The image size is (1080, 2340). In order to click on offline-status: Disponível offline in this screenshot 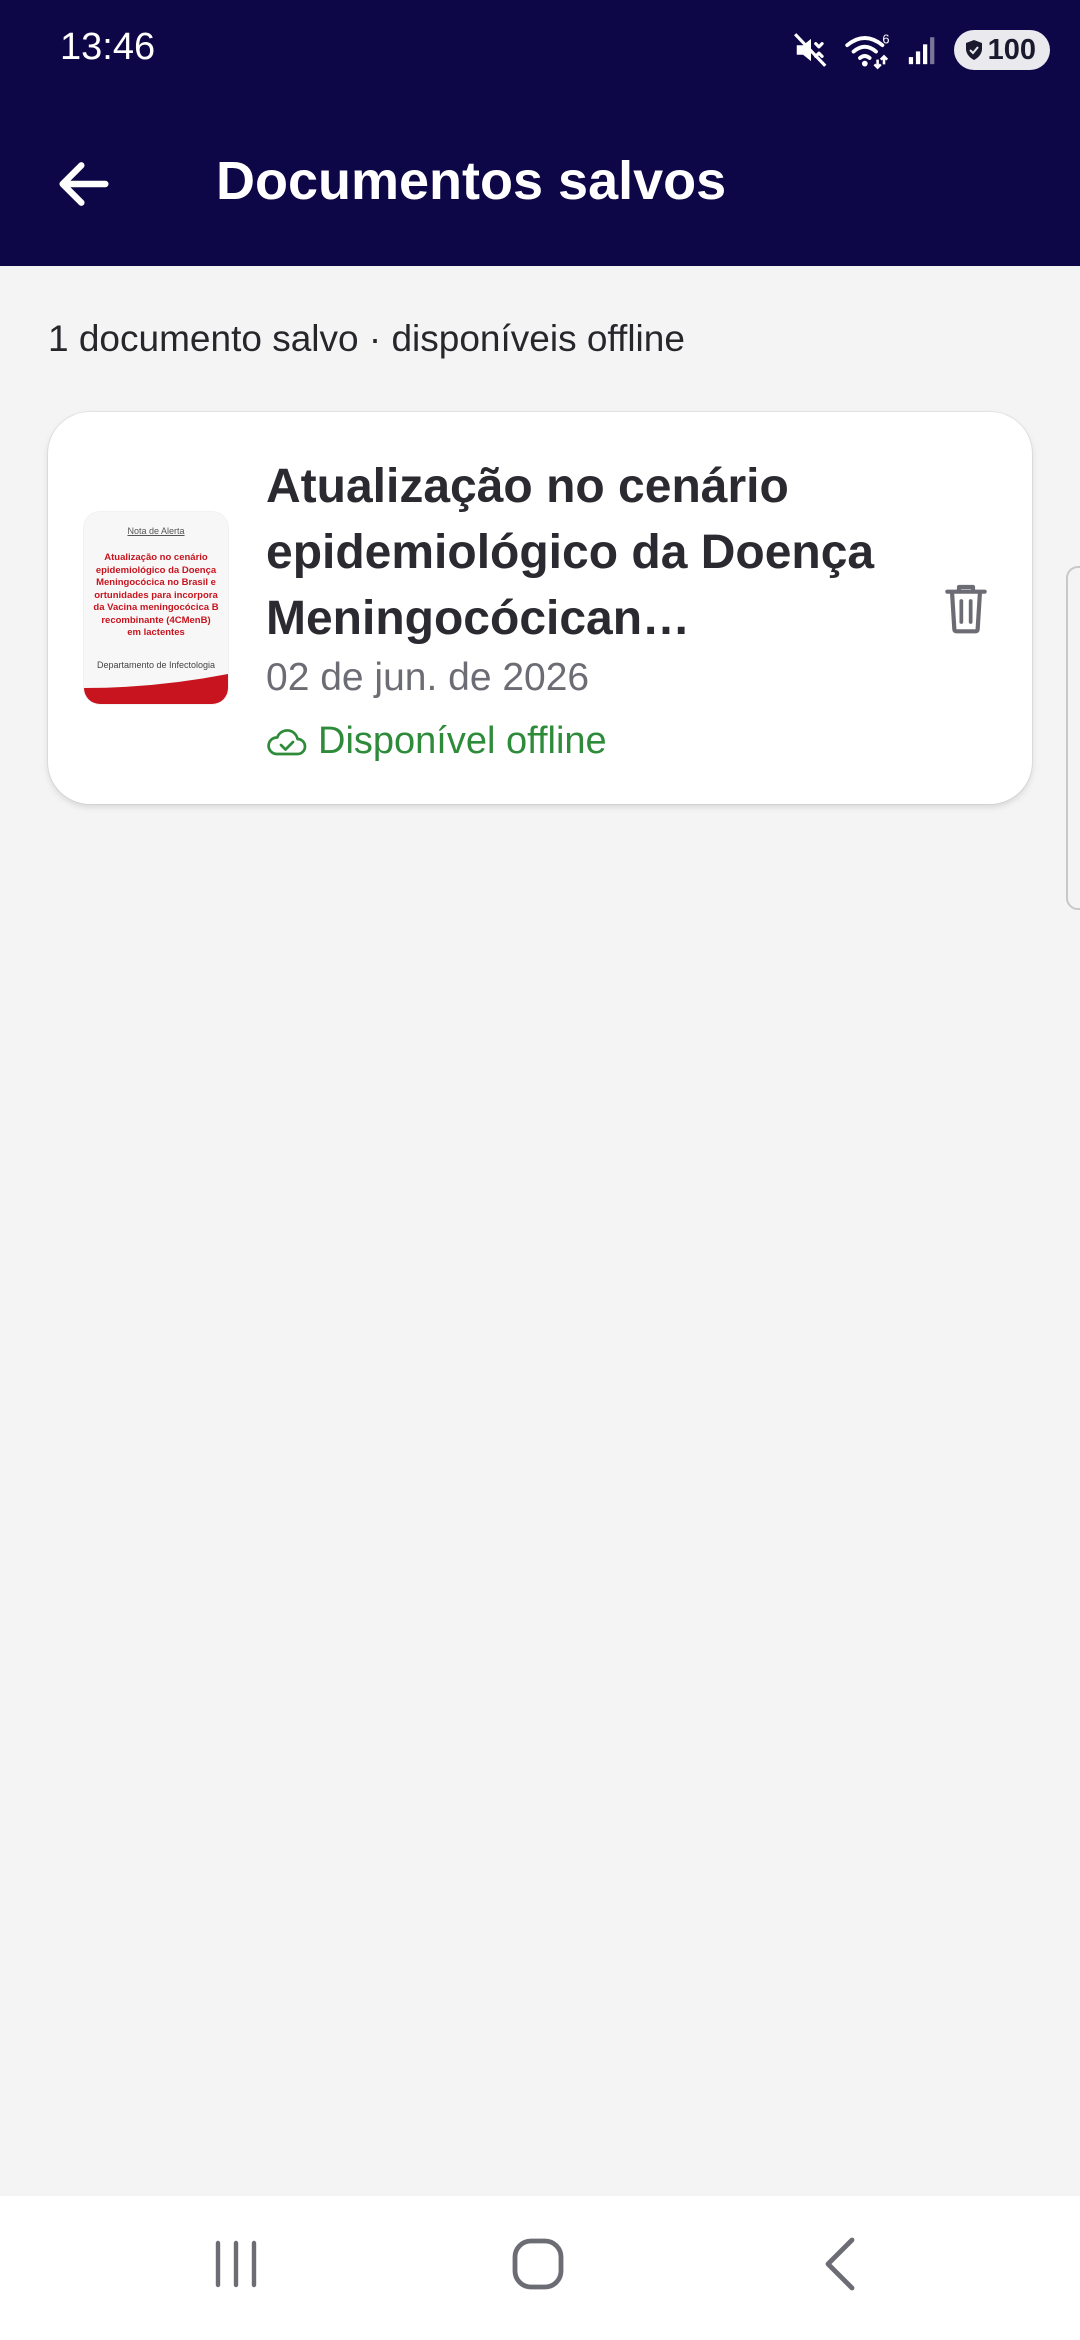, I will do `click(436, 741)`.